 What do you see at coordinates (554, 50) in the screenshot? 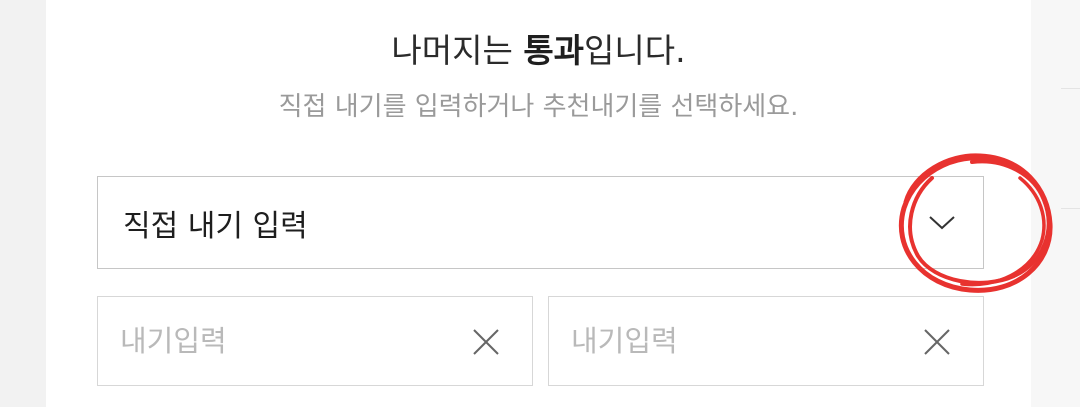
I see `title-bold: 통과` at bounding box center [554, 50].